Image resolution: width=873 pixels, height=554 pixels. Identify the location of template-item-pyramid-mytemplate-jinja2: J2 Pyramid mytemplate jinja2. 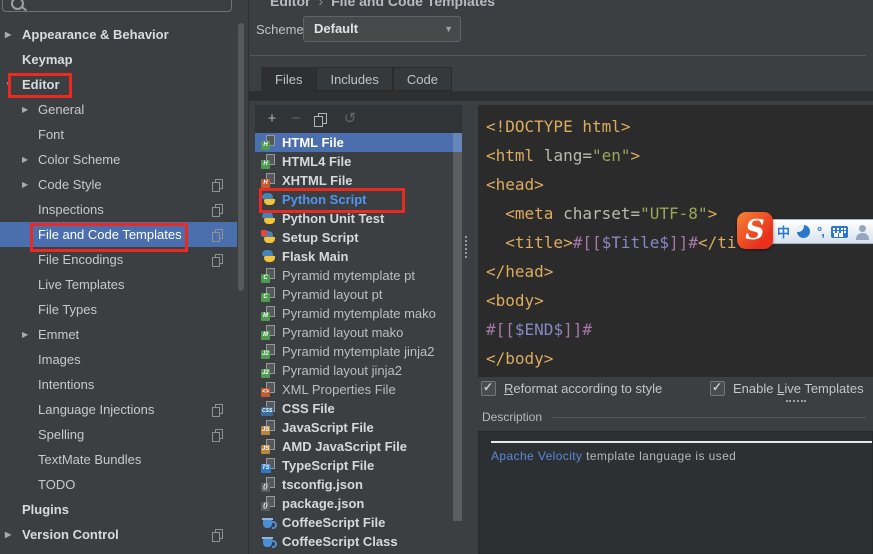
(358, 351).